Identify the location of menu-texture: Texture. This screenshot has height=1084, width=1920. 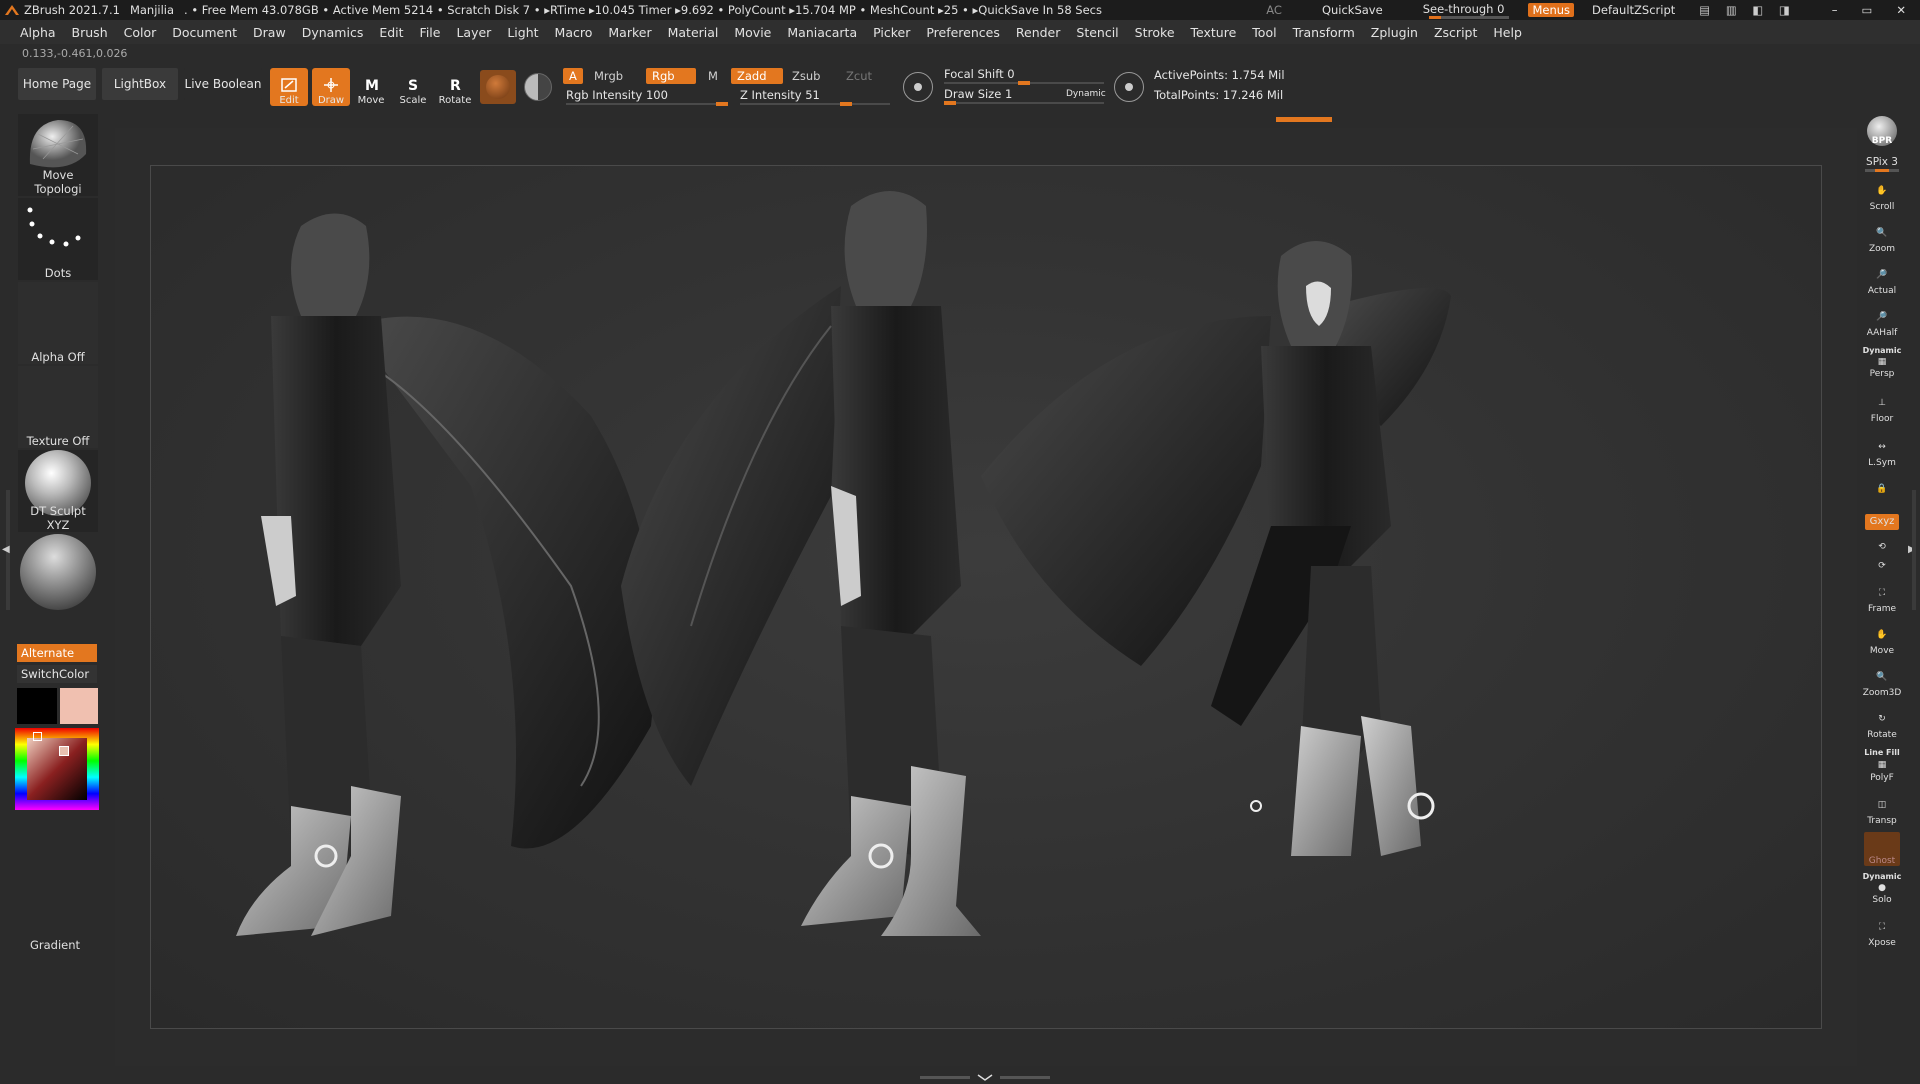
(1214, 32).